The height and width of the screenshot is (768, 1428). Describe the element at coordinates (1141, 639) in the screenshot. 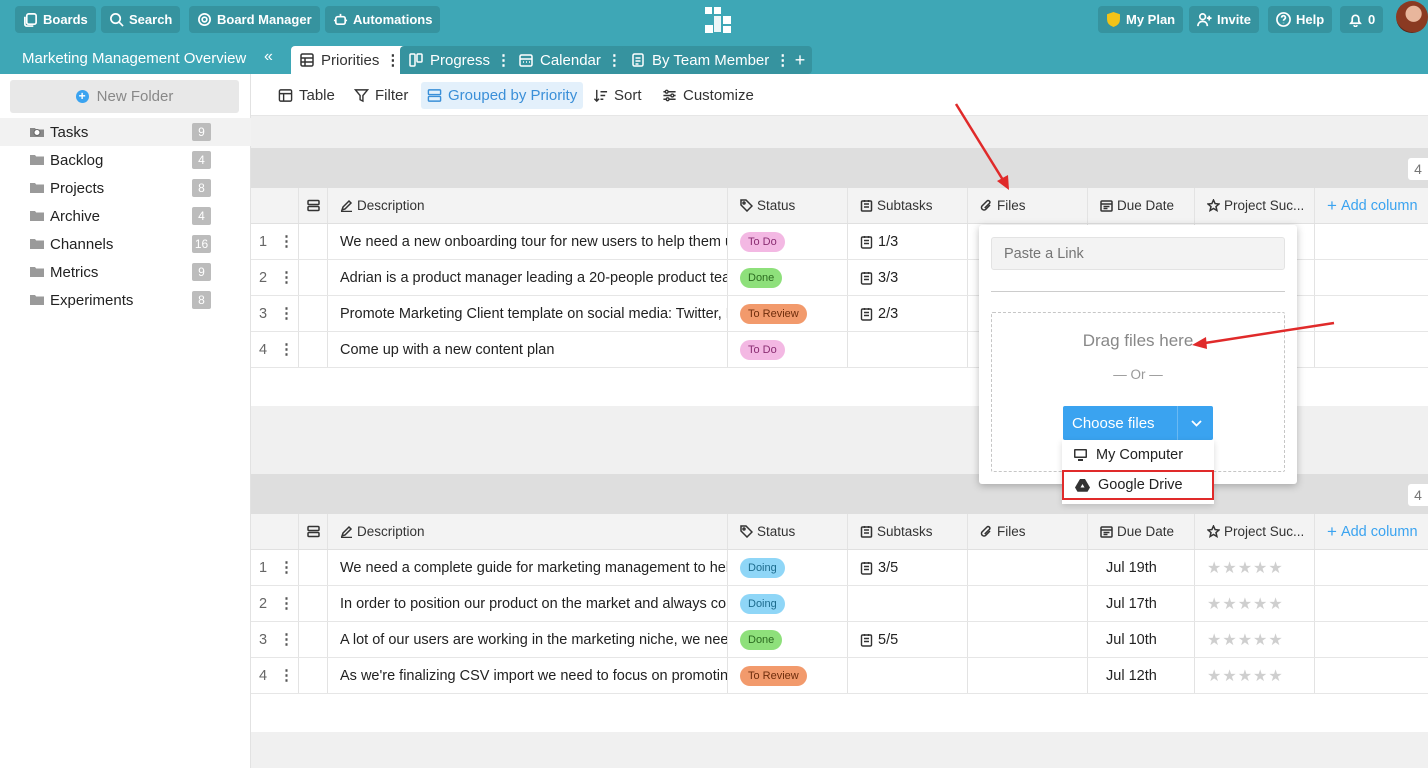

I see `due-date-cell: Jul 10th` at that location.